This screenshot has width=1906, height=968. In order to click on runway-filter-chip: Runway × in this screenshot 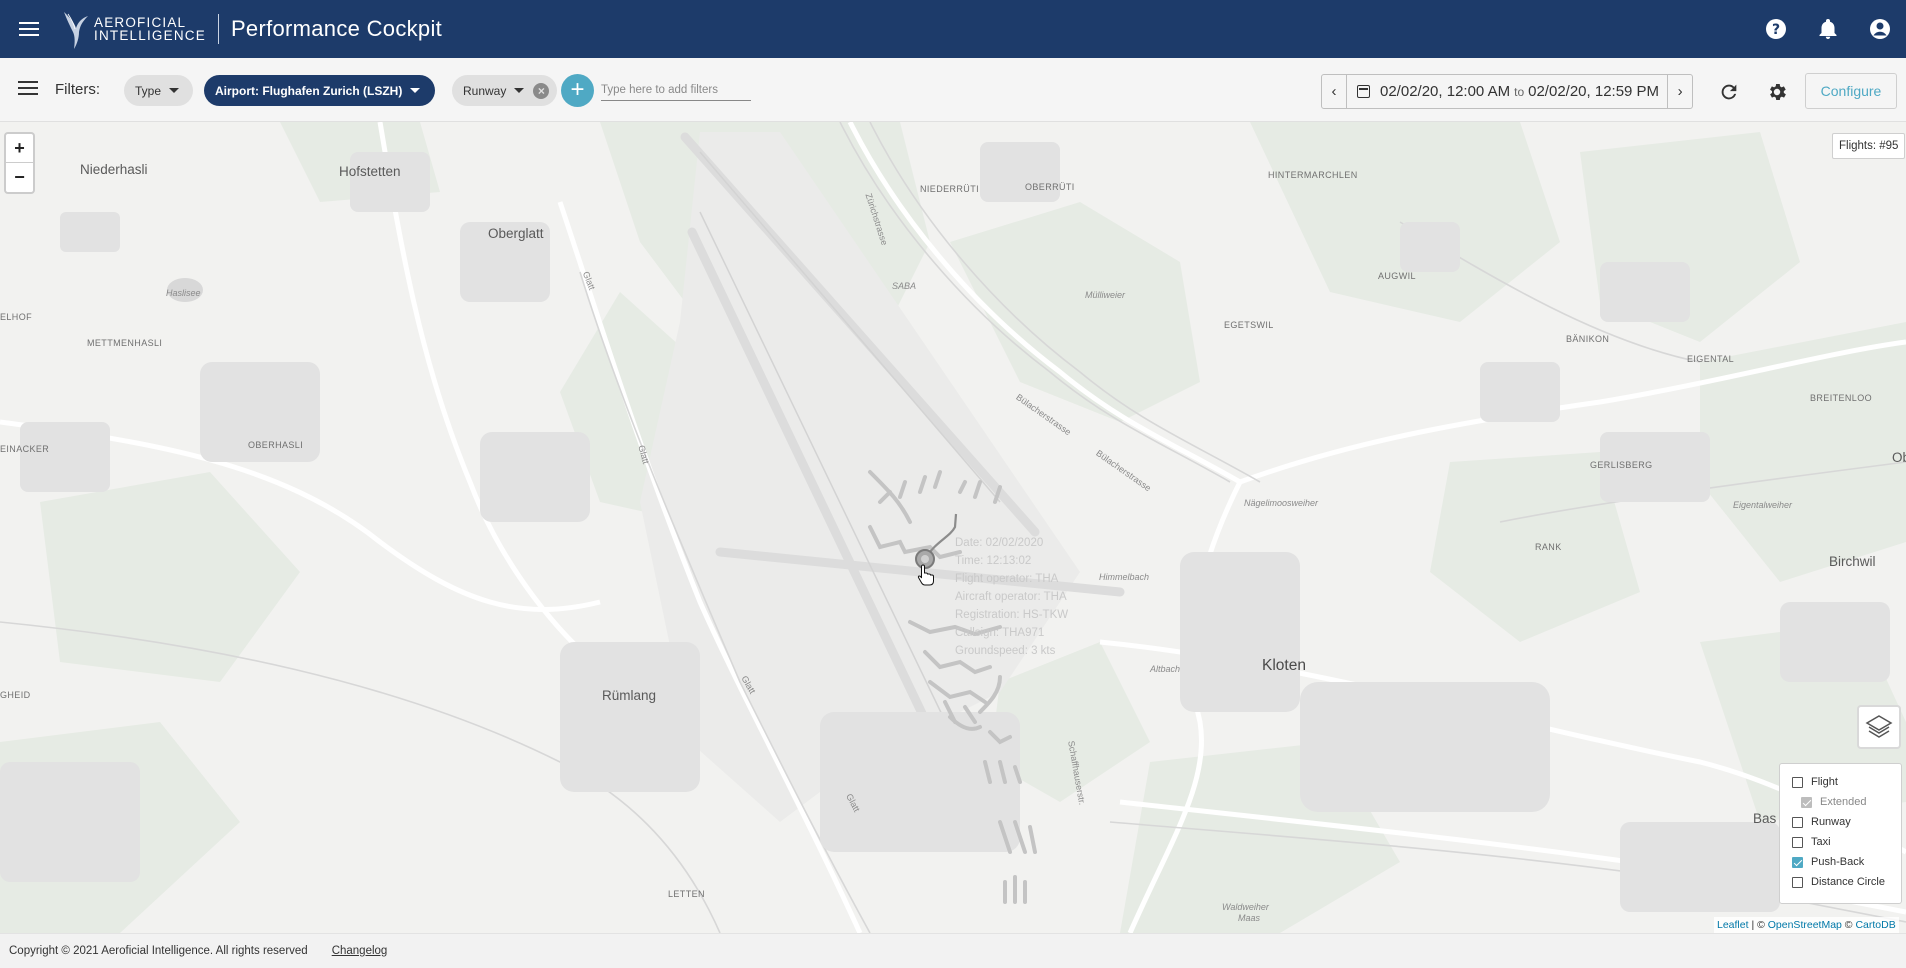, I will do `click(505, 90)`.